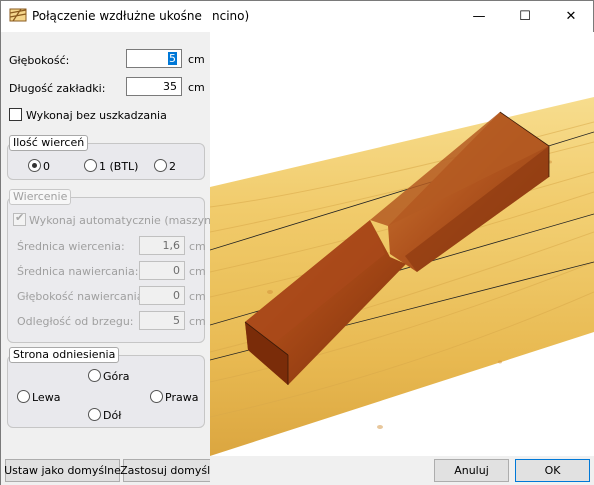  I want to click on auto-drill-checkbox: ✔, so click(19, 218).